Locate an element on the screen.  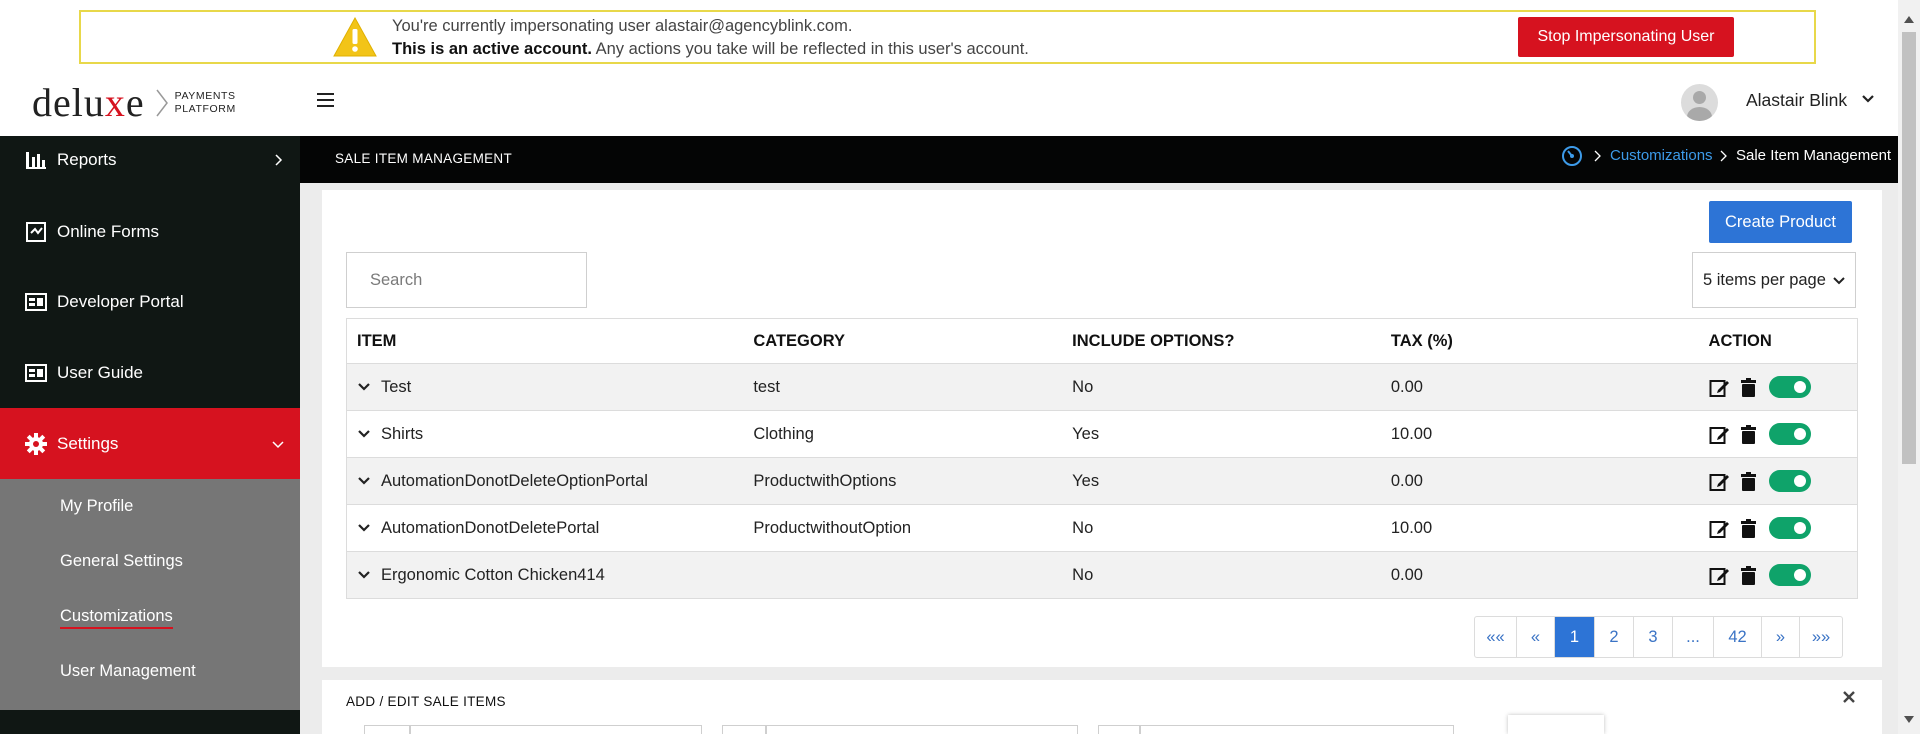
page-scrollbar is located at coordinates (1909, 367).